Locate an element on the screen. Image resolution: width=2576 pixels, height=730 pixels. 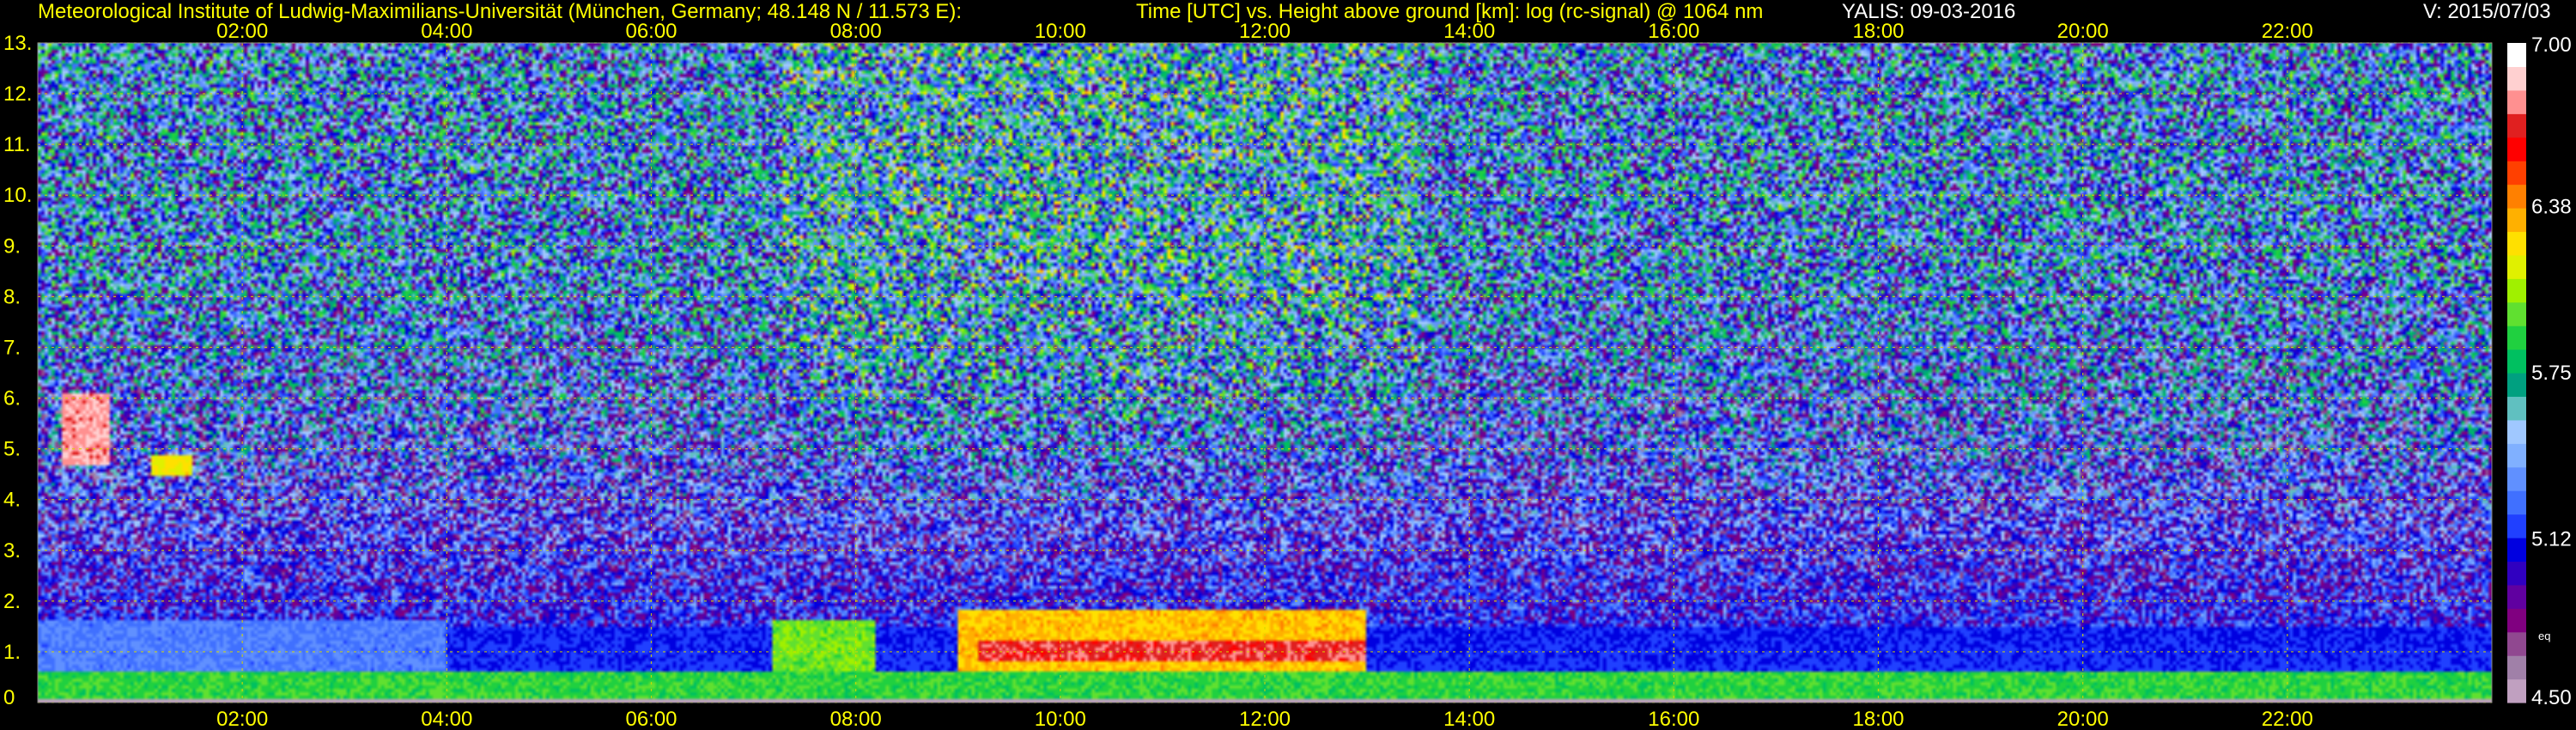
x-tick-label-top: 06:00 is located at coordinates (651, 31).